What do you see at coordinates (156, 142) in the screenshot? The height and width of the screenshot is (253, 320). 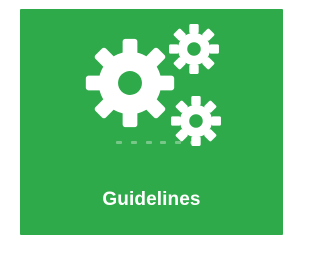 I see `faded-text-remnant` at bounding box center [156, 142].